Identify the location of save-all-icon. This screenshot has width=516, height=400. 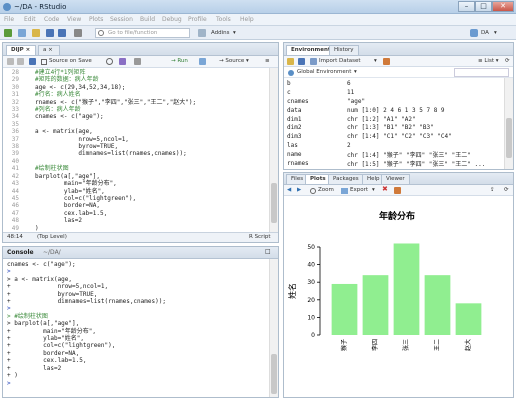
(62, 33).